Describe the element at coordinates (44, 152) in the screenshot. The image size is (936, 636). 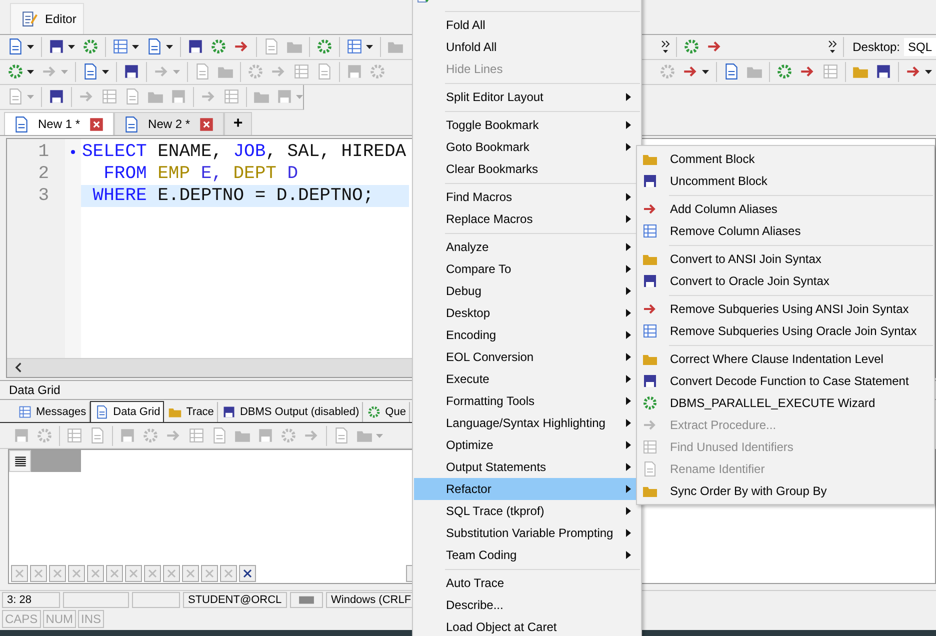
I see `line-number: 1` at that location.